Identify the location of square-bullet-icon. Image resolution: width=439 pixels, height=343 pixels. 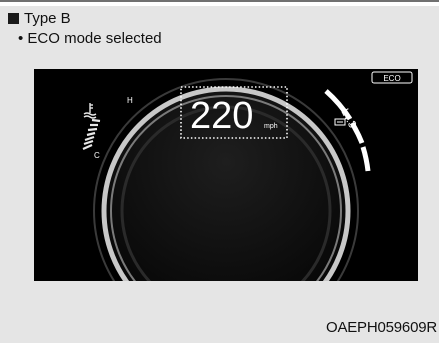
(13, 18).